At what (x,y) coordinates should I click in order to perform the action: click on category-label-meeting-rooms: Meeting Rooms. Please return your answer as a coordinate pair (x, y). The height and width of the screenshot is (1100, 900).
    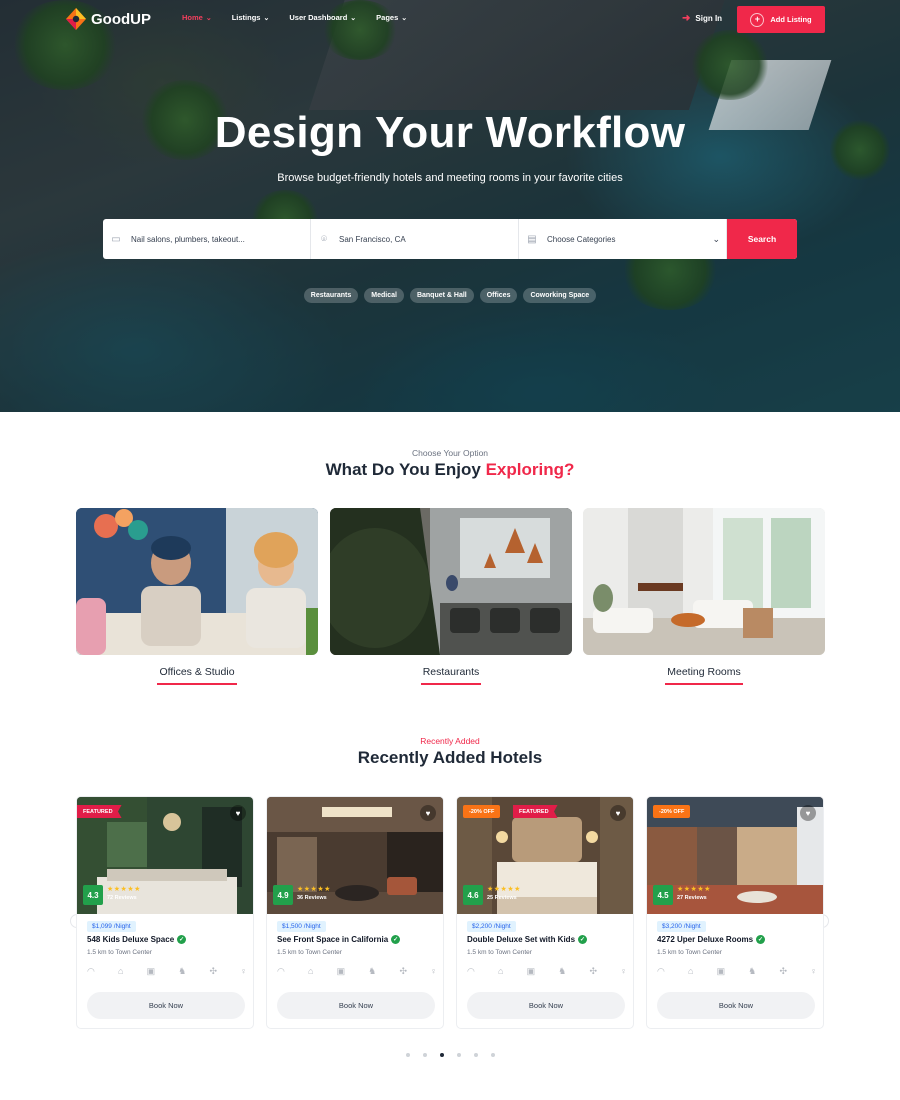
    Looking at the image, I should click on (704, 675).